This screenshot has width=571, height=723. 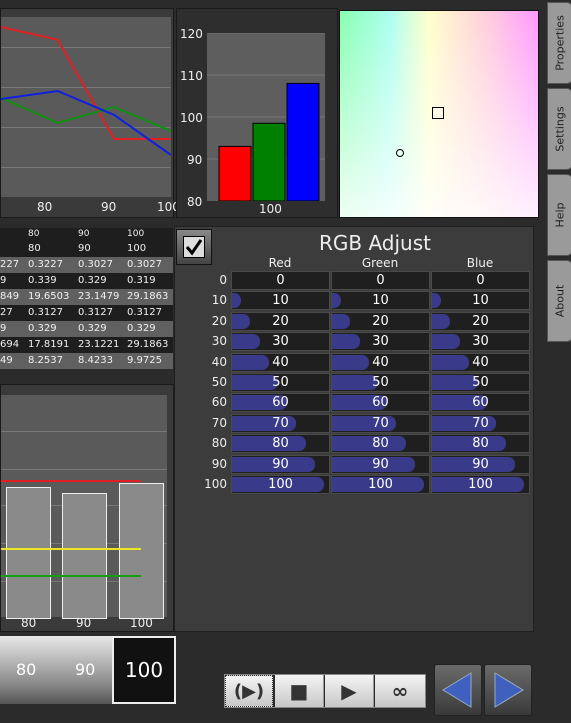 I want to click on checkmark-icon, so click(x=194, y=247).